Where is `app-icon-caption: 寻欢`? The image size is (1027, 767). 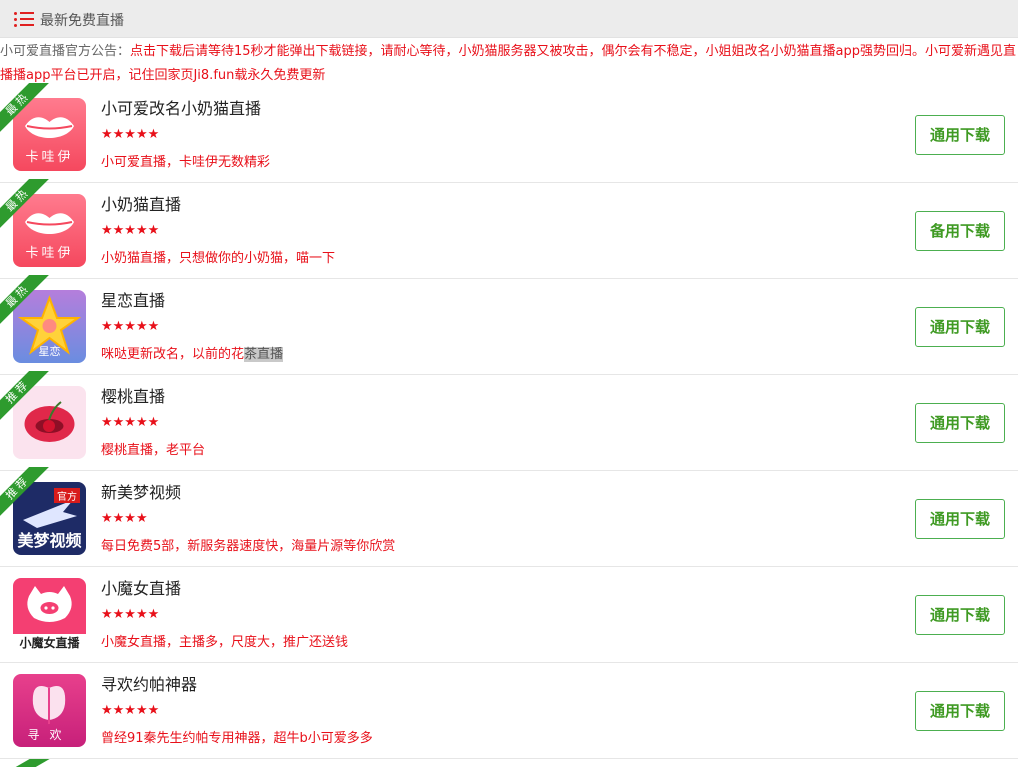
app-icon-caption: 寻欢 is located at coordinates (49, 735).